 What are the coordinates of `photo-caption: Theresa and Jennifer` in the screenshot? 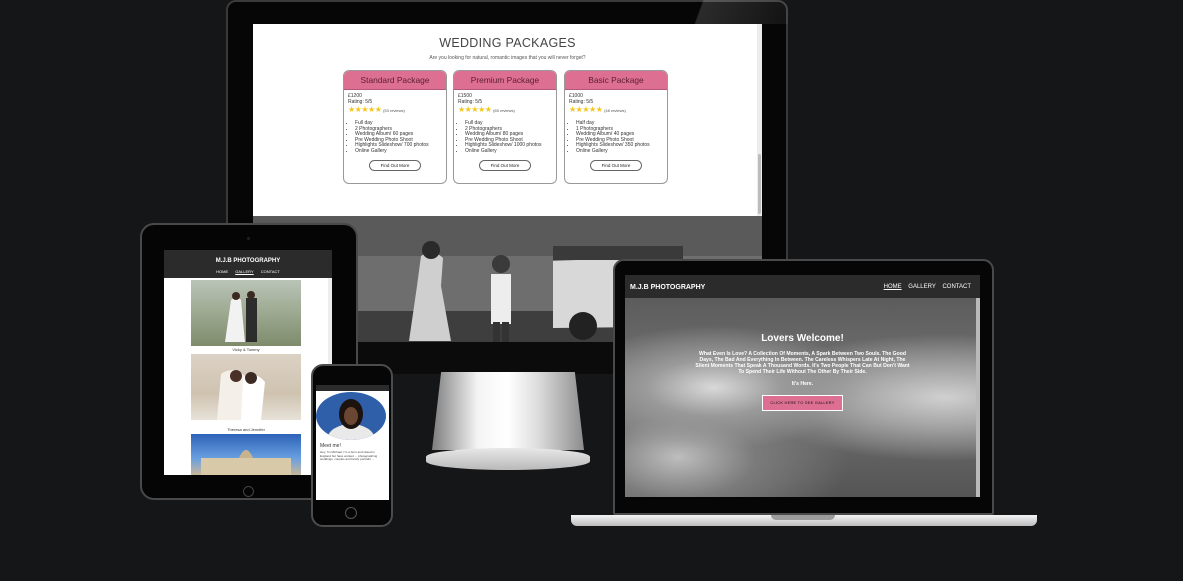 It's located at (246, 429).